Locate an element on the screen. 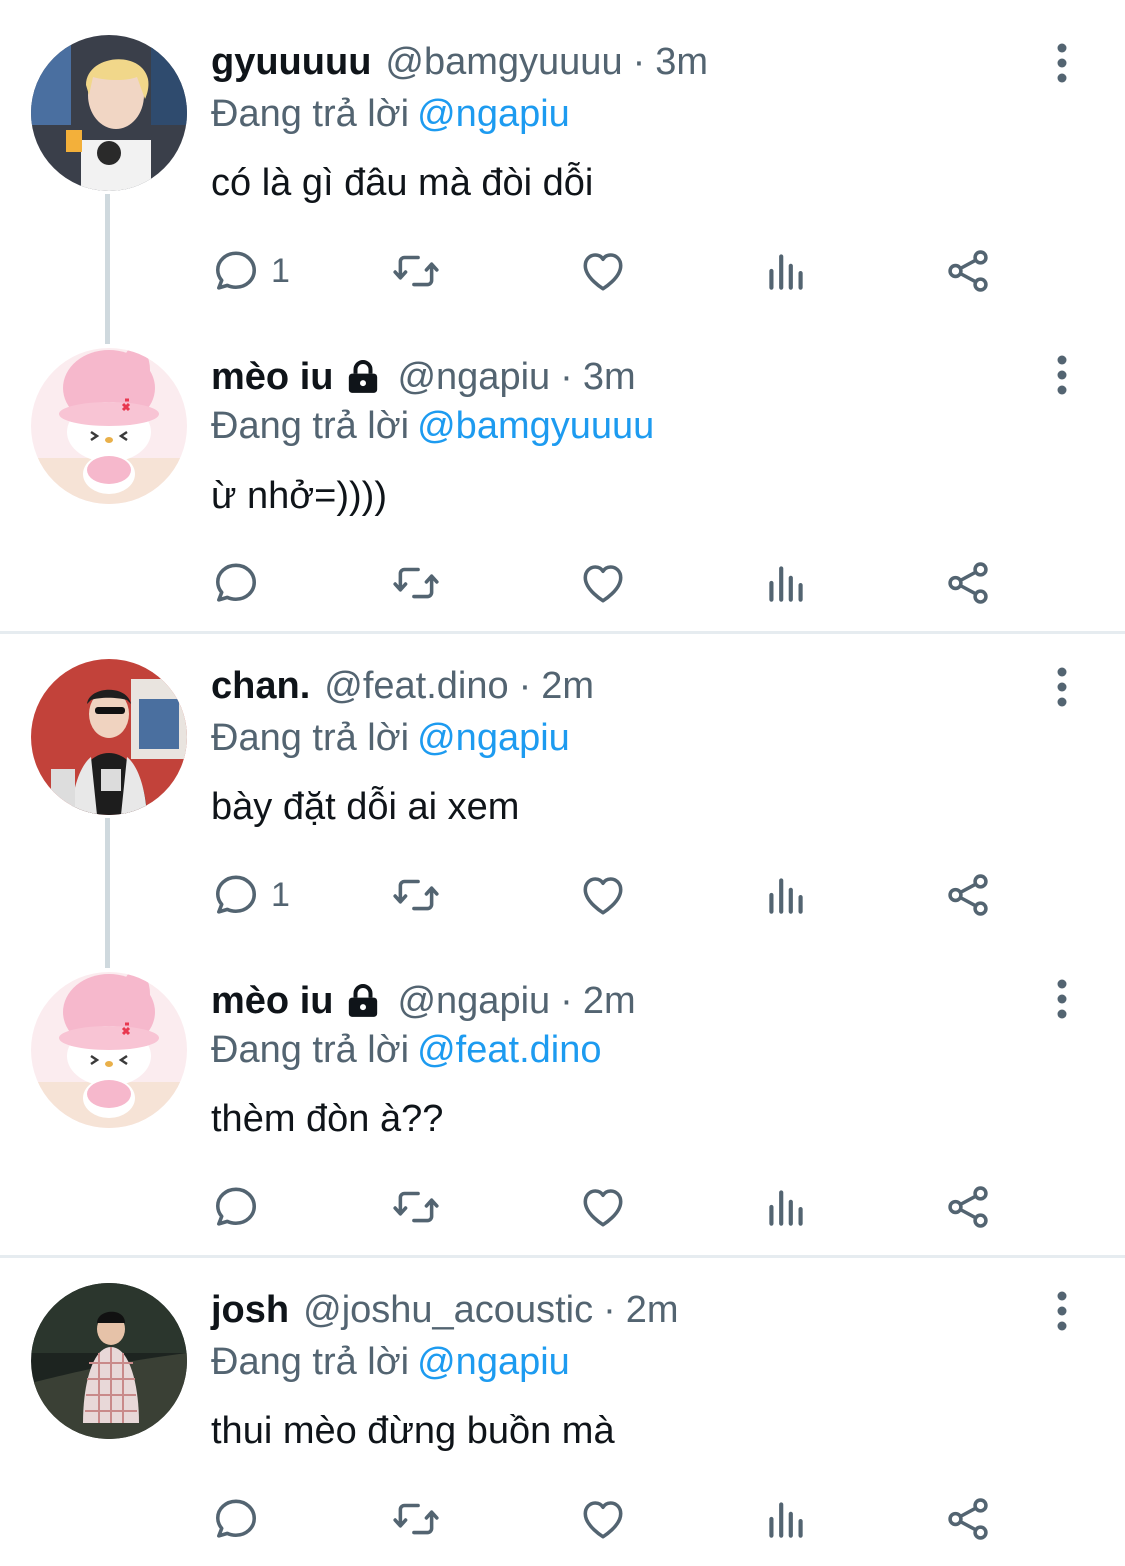 The height and width of the screenshot is (1566, 1125). like-button is located at coordinates (603, 1519).